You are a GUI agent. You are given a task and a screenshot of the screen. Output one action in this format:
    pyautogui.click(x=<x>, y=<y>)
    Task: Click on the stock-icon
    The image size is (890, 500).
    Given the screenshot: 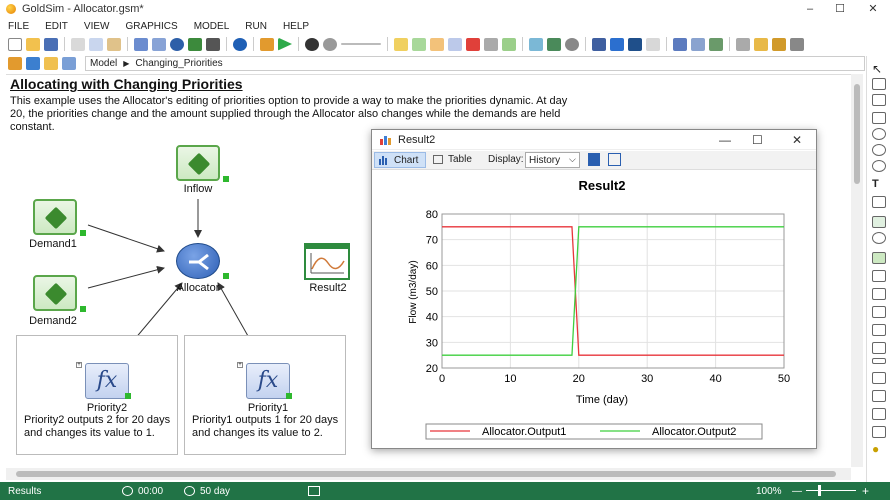 What is the action you would take?
    pyautogui.click(x=437, y=44)
    